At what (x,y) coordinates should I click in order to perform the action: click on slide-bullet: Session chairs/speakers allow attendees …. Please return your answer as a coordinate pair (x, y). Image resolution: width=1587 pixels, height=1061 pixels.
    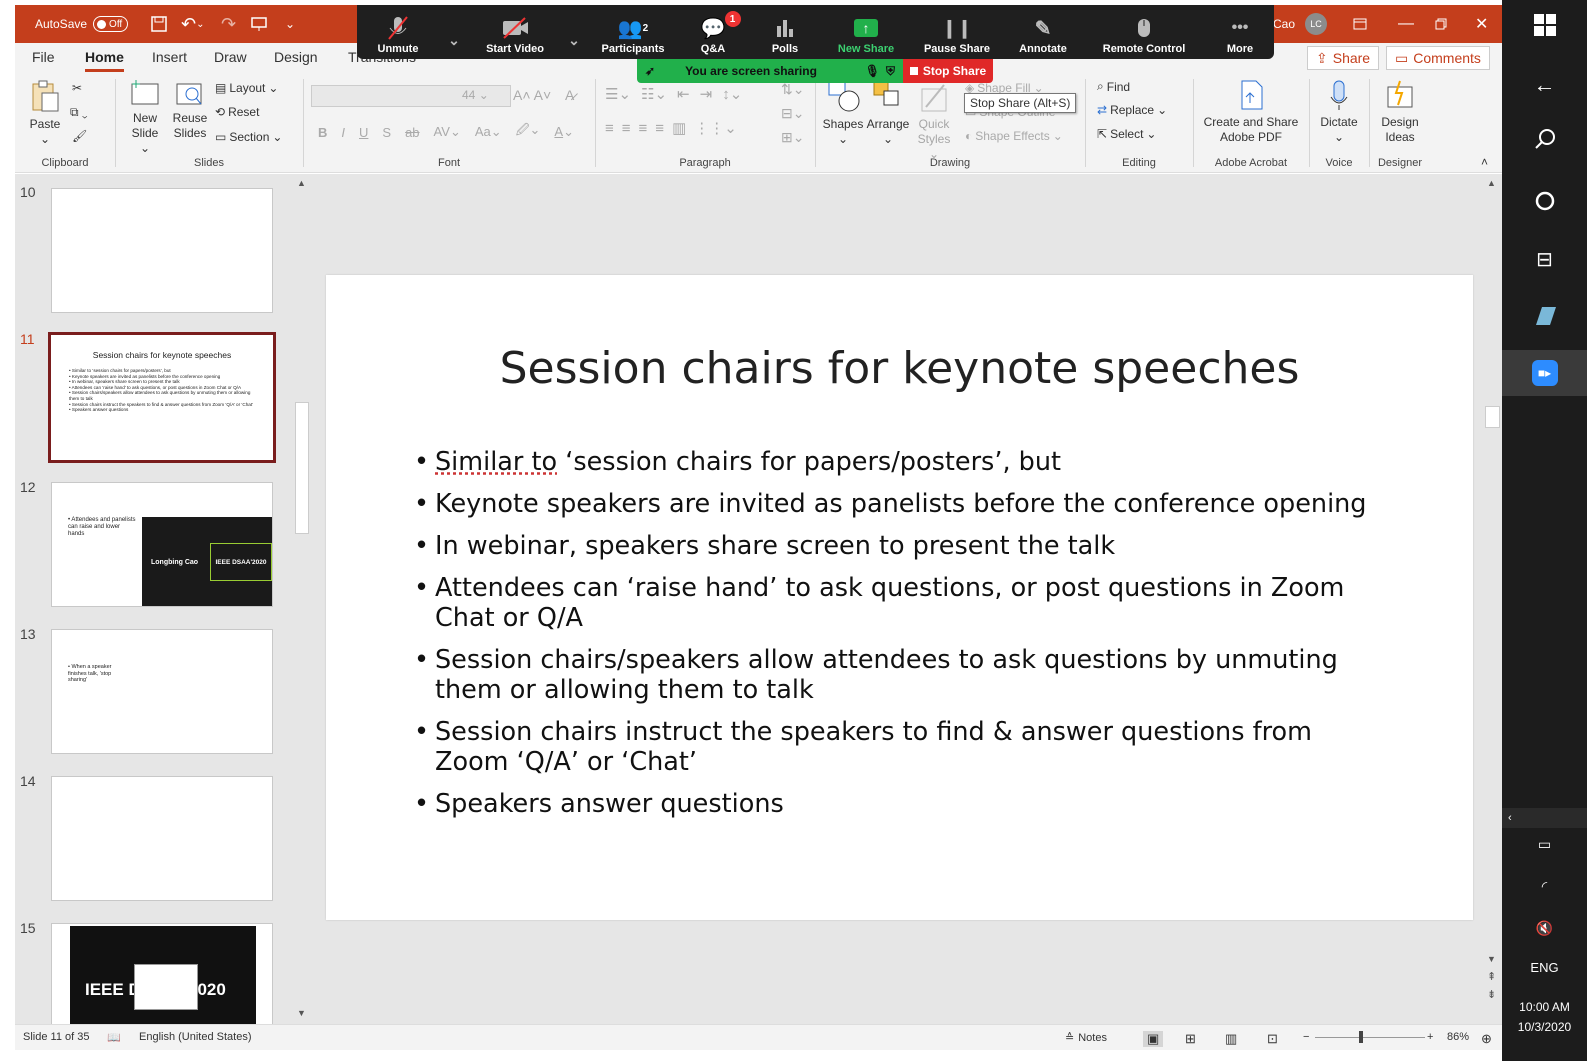
    Looking at the image, I should click on (899, 675).